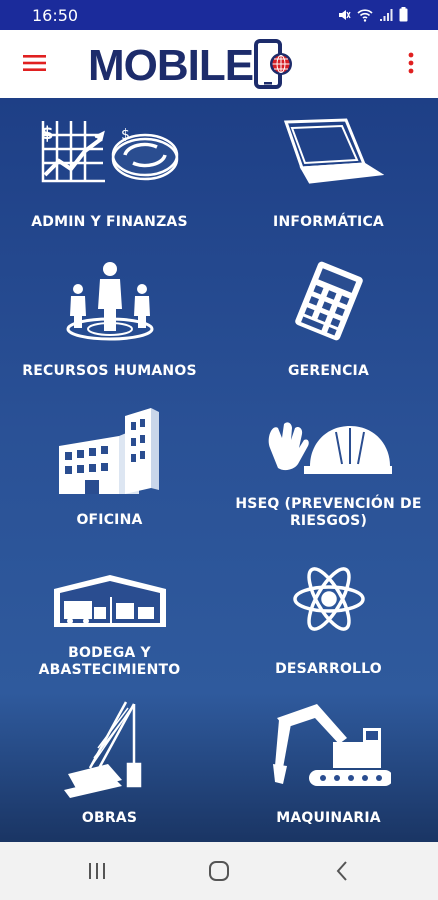  I want to click on back-icon, so click(341, 871).